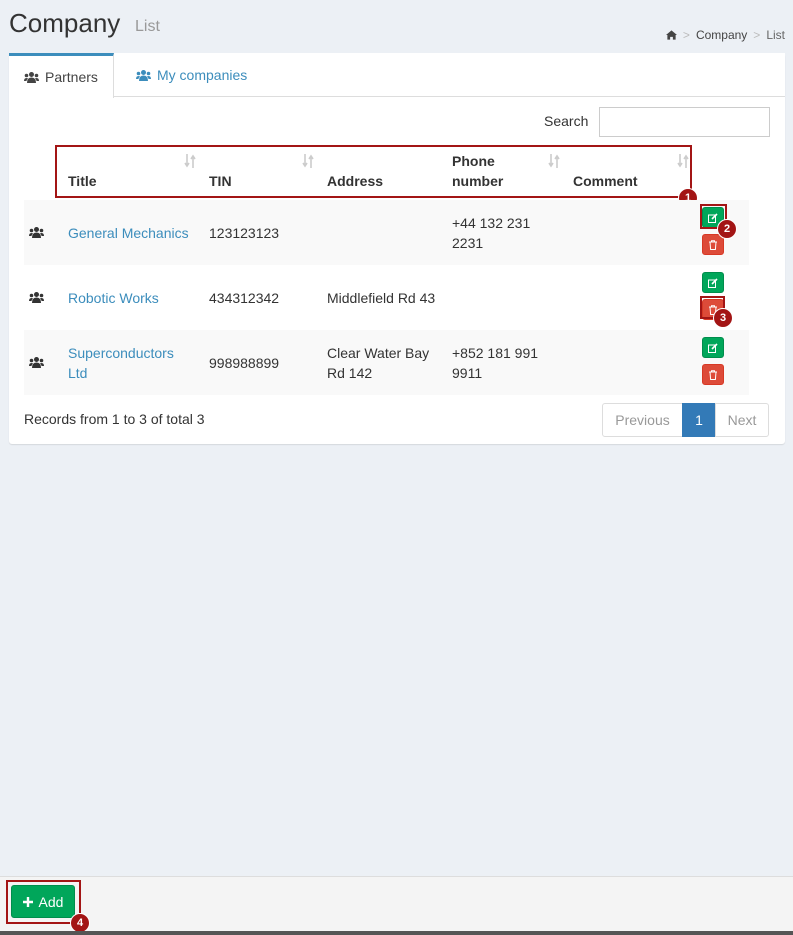  What do you see at coordinates (244, 232) in the screenshot?
I see `cell-tin: 123123123` at bounding box center [244, 232].